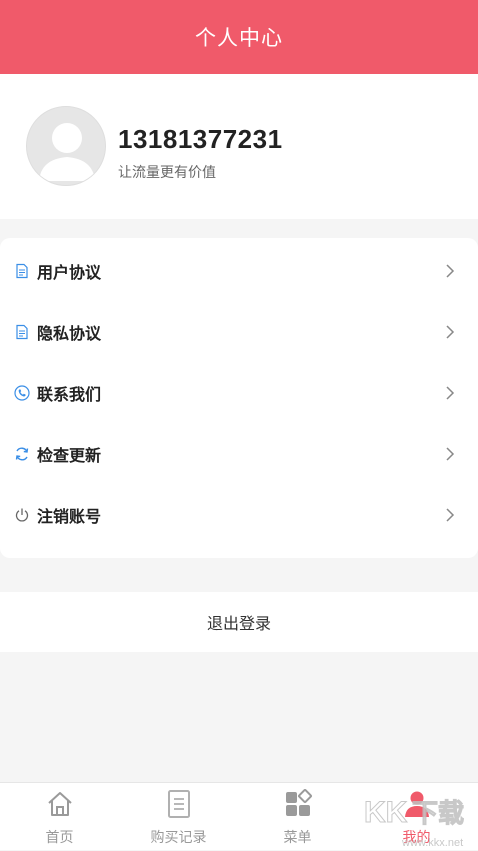  What do you see at coordinates (69, 517) in the screenshot?
I see `menu-item-label: 注销账号` at bounding box center [69, 517].